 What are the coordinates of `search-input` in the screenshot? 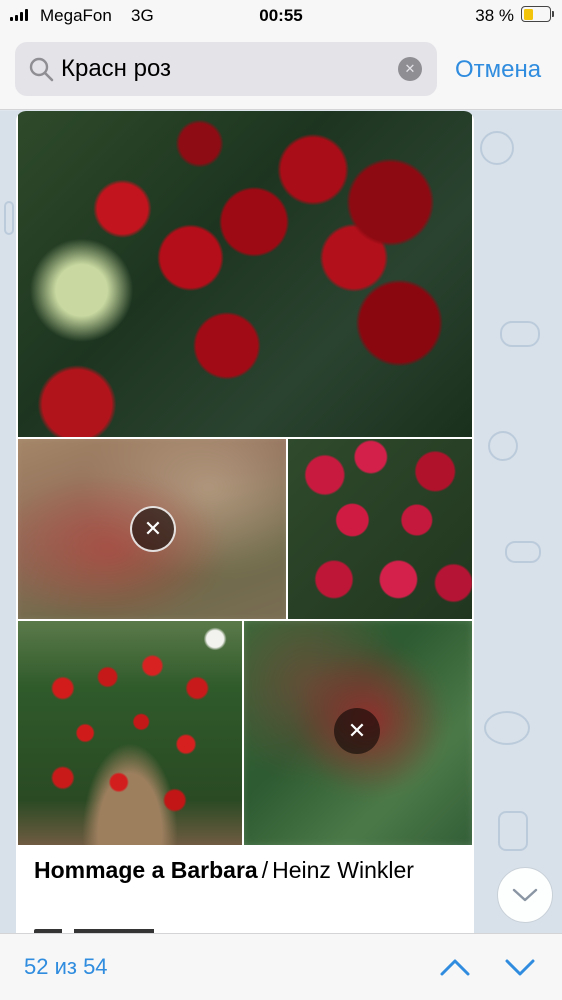 It's located at (226, 69).